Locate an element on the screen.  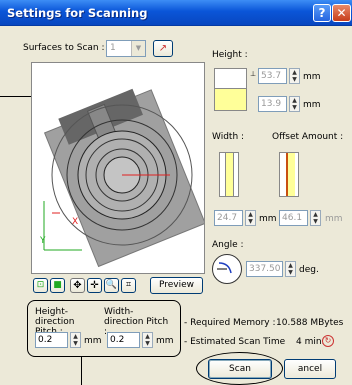
angle-value: 337.50 is located at coordinates (265, 269).